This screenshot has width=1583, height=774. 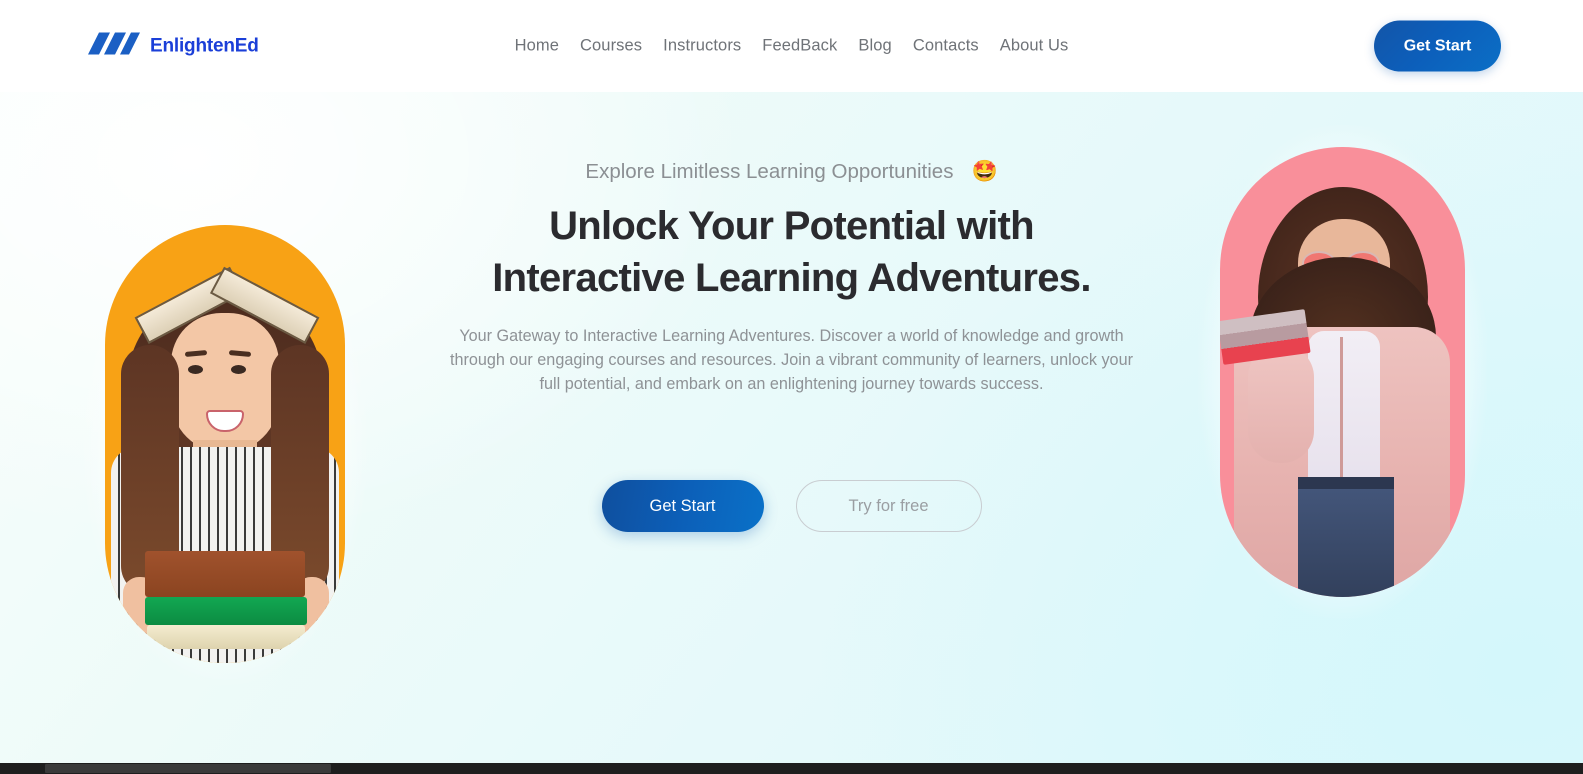 I want to click on headline-line-1: Unlock Your Potential with, so click(x=792, y=226).